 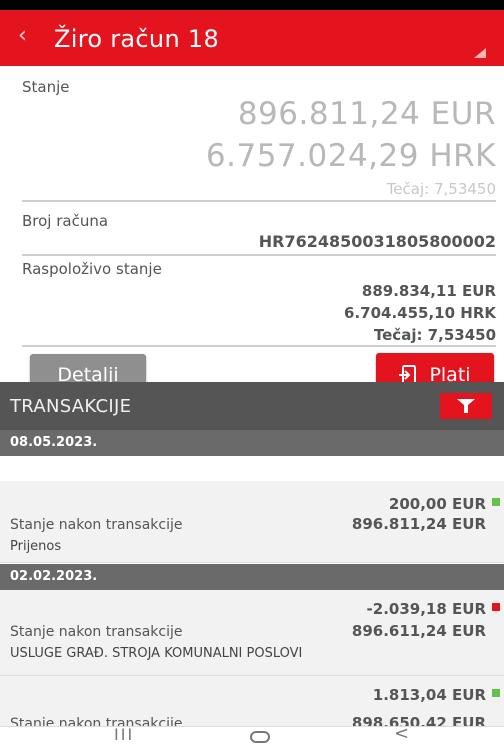 What do you see at coordinates (46, 87) in the screenshot?
I see `balance-label: Stanje` at bounding box center [46, 87].